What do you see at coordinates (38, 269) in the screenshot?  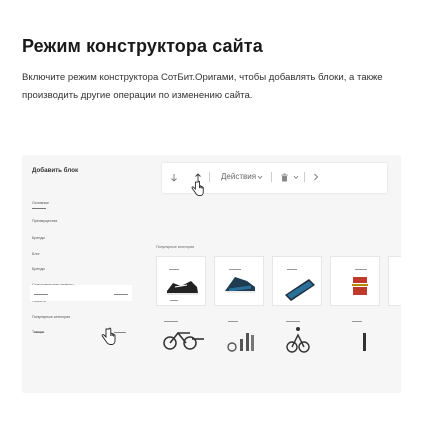 I see `sidebar-item-brands-2: Бренды` at bounding box center [38, 269].